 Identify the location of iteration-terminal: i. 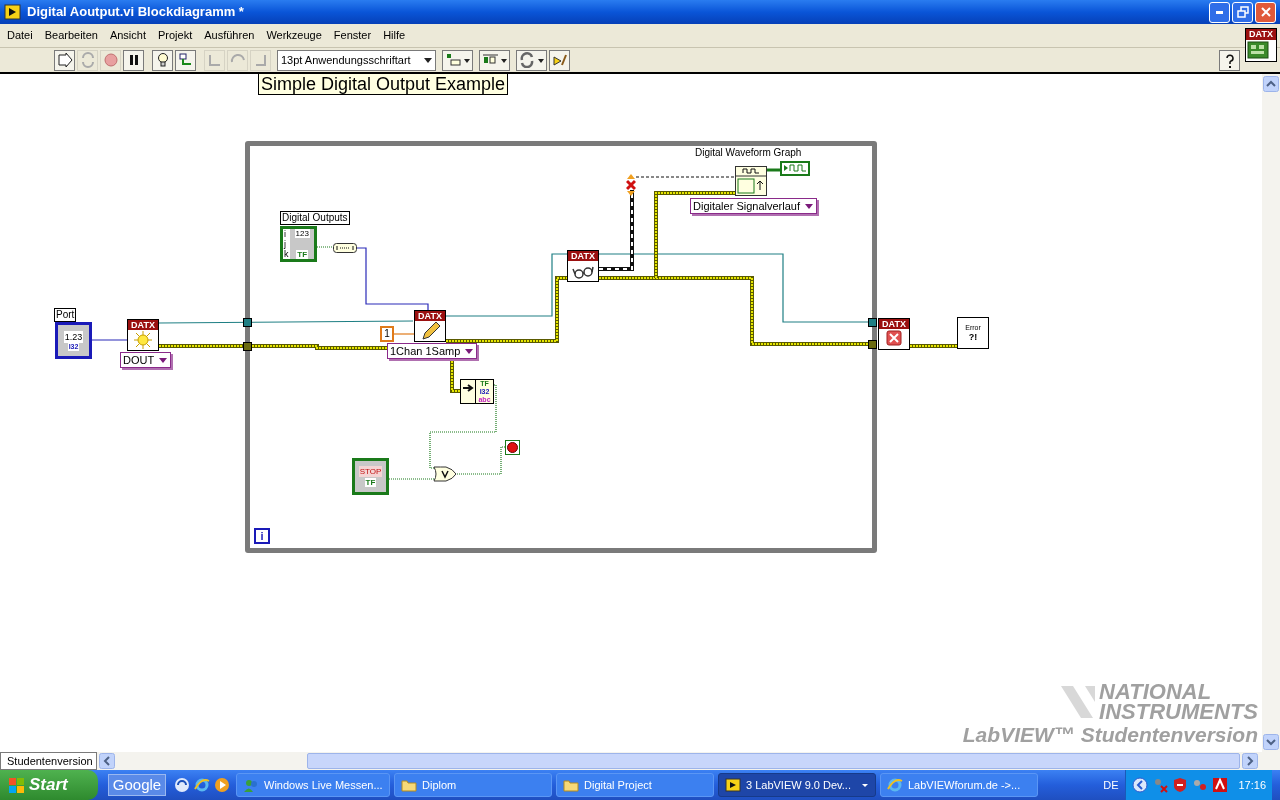
(262, 536).